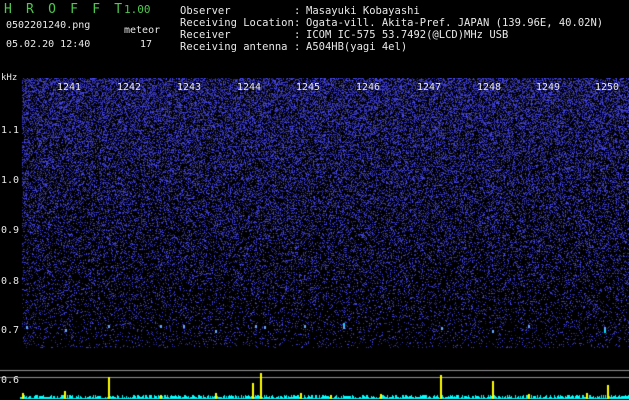 The height and width of the screenshot is (400, 629). Describe the element at coordinates (205, 35) in the screenshot. I see `receiver-label: Receiver` at that location.